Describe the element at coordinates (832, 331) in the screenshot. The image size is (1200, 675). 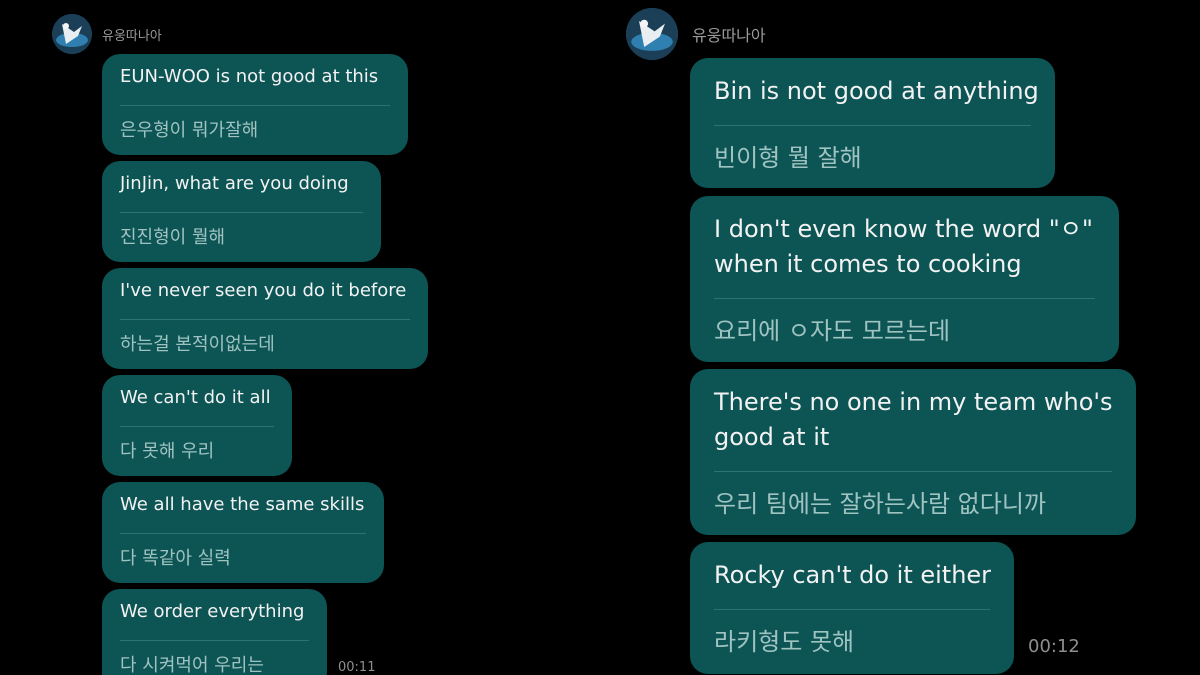
I see `message-korean: 요리에 ㅇ자도 모르는데` at that location.